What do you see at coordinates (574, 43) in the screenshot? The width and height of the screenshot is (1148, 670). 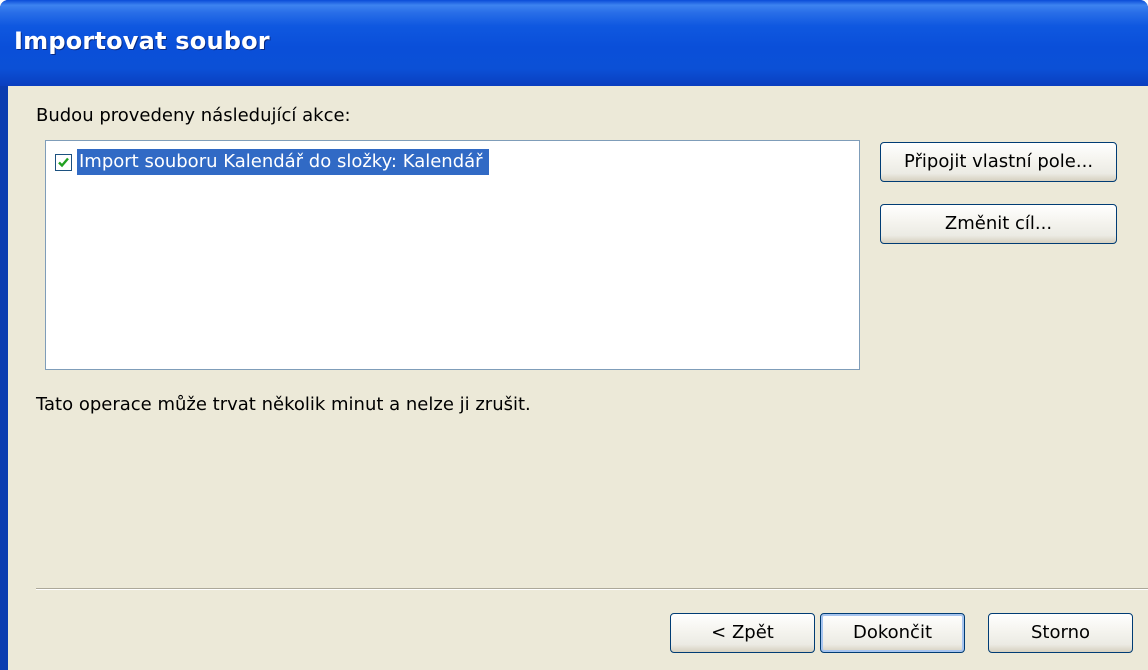 I see `title-bar: Importovat soubor` at bounding box center [574, 43].